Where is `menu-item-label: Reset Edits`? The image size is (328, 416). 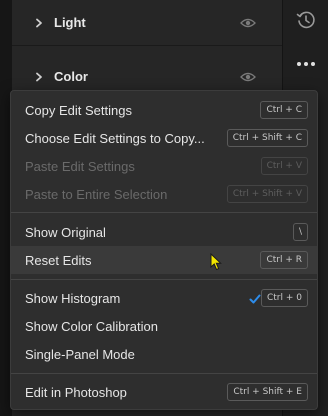
menu-item-label: Reset Edits is located at coordinates (58, 260).